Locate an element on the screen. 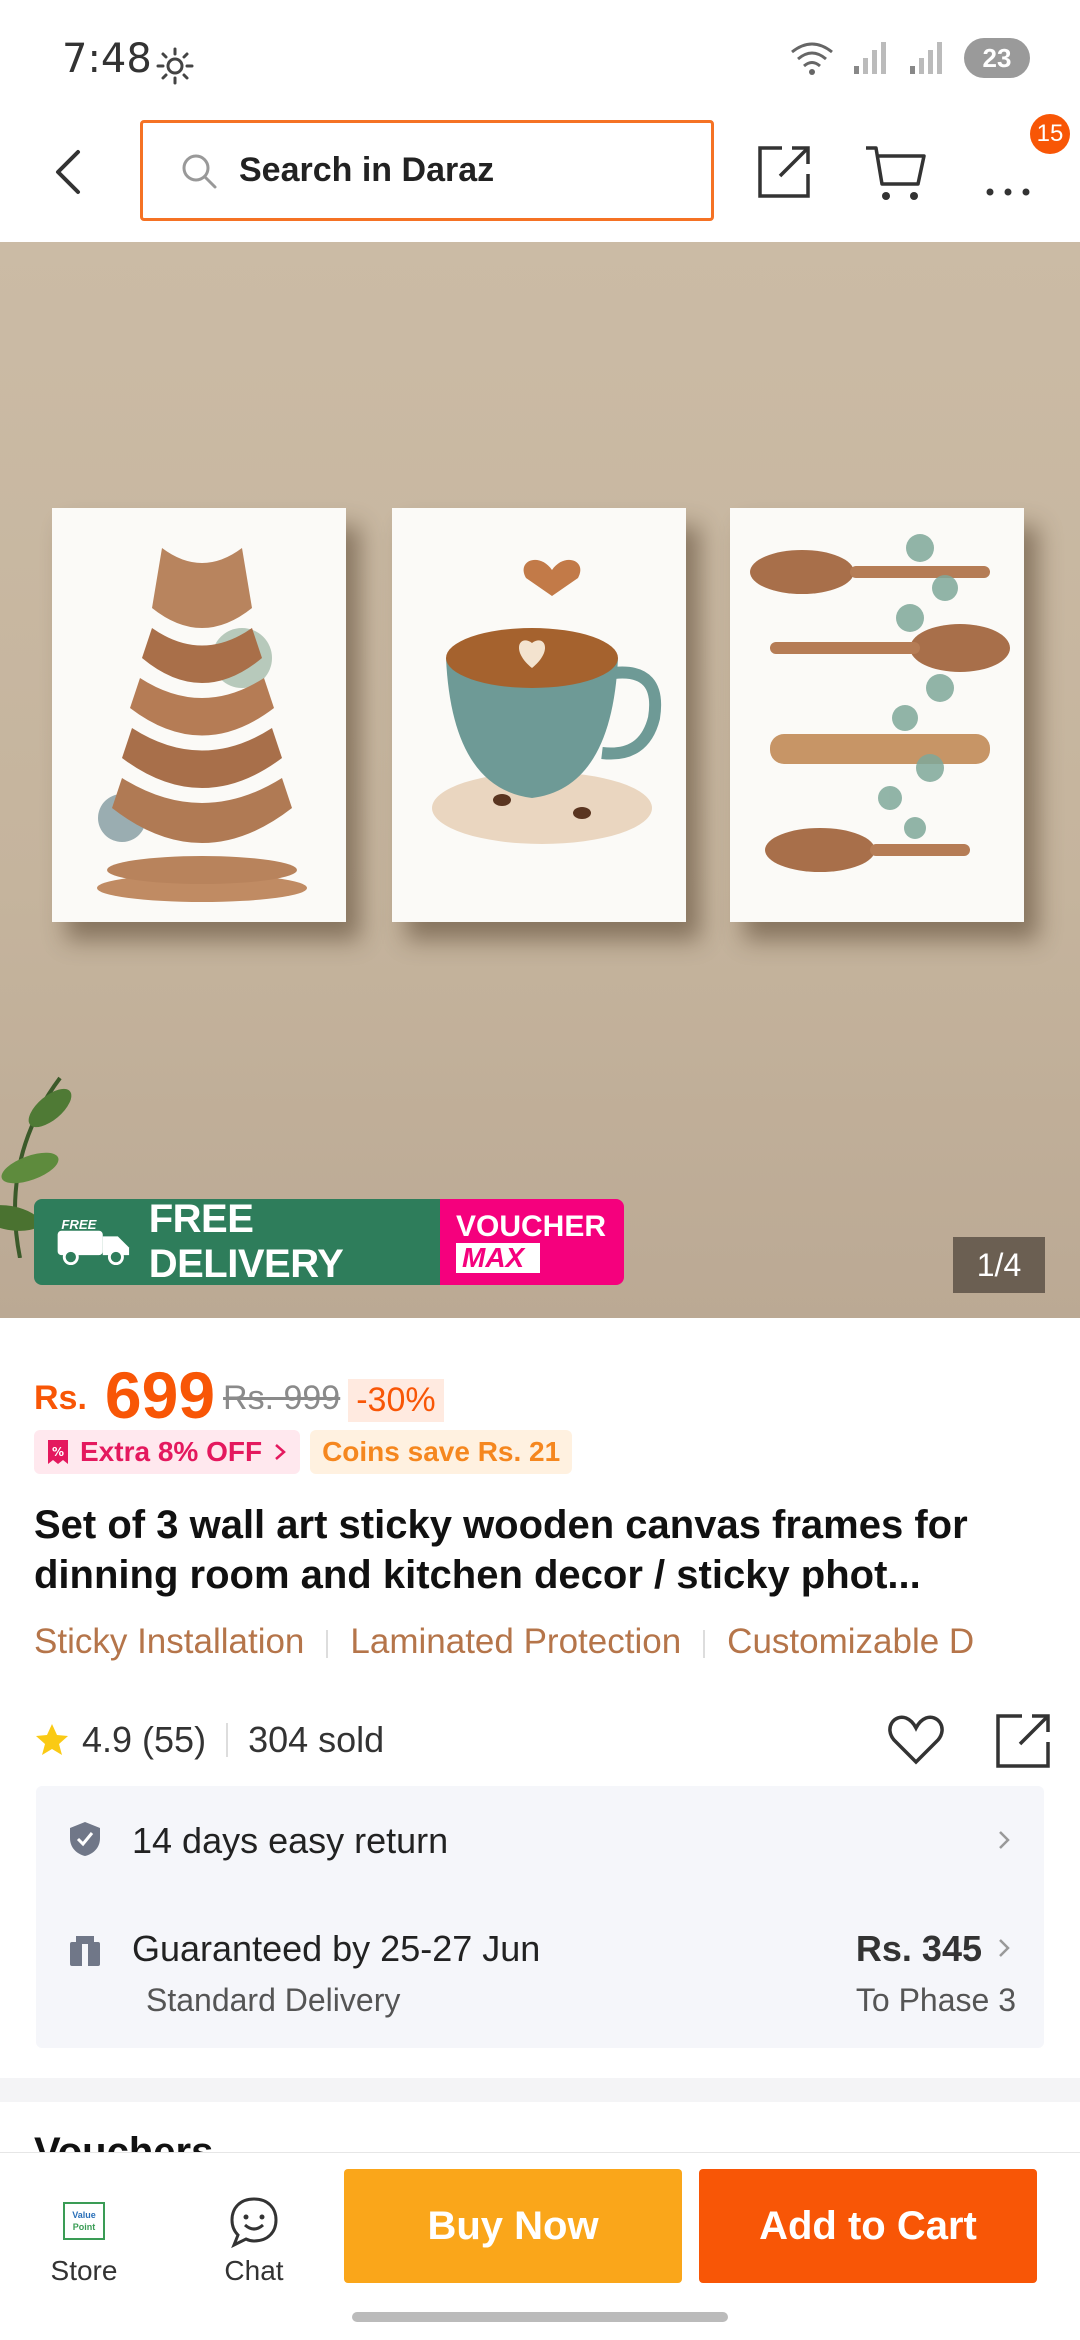  canvas-wooden-utensils is located at coordinates (877, 715).